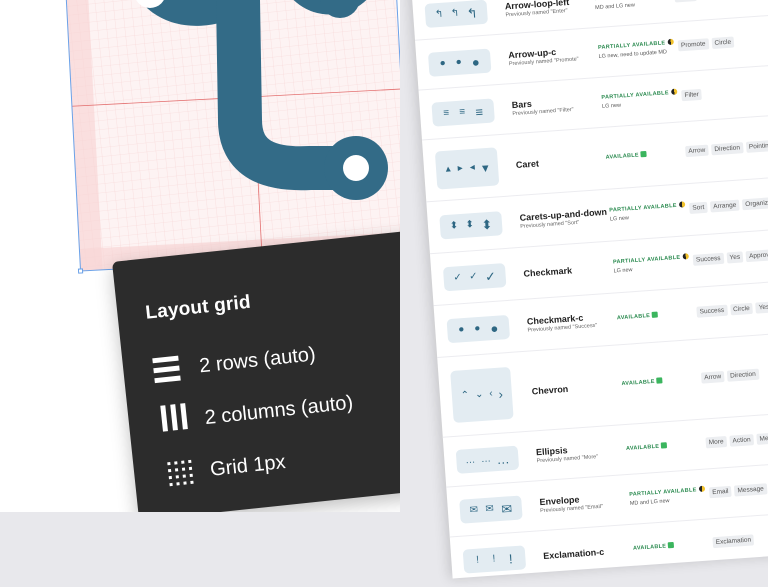 The image size is (768, 587). Describe the element at coordinates (80, 271) in the screenshot. I see `selection-handle` at that location.